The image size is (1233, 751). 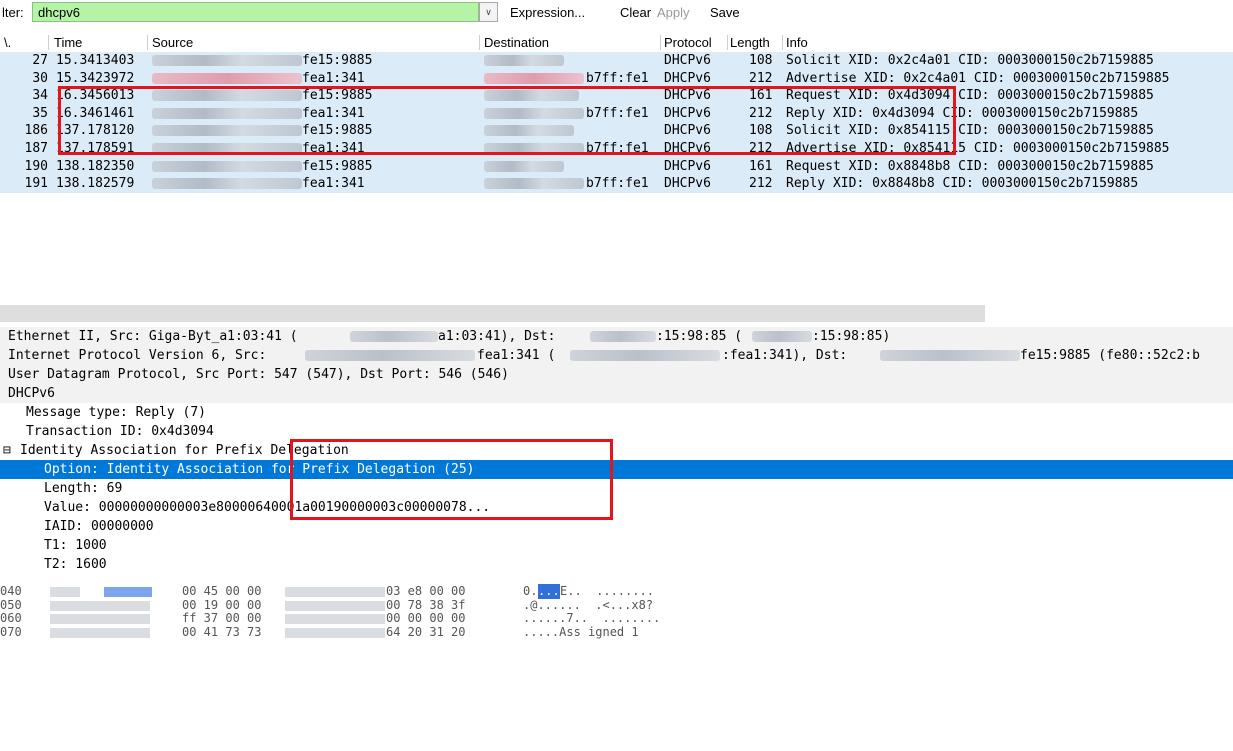 I want to click on hex-offset: 070, so click(x=11, y=631).